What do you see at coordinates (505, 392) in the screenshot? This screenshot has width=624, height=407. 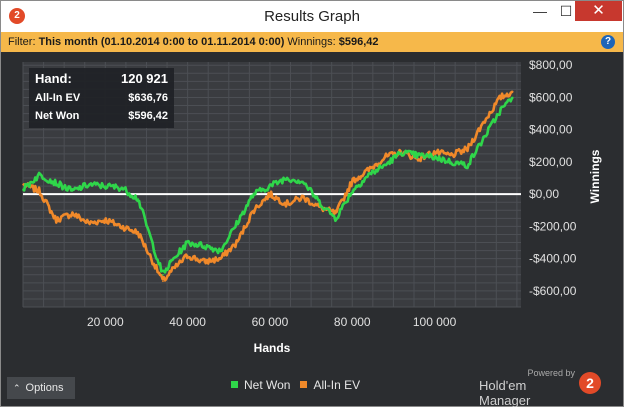 I see `brand-name: Hold'em Manager` at bounding box center [505, 392].